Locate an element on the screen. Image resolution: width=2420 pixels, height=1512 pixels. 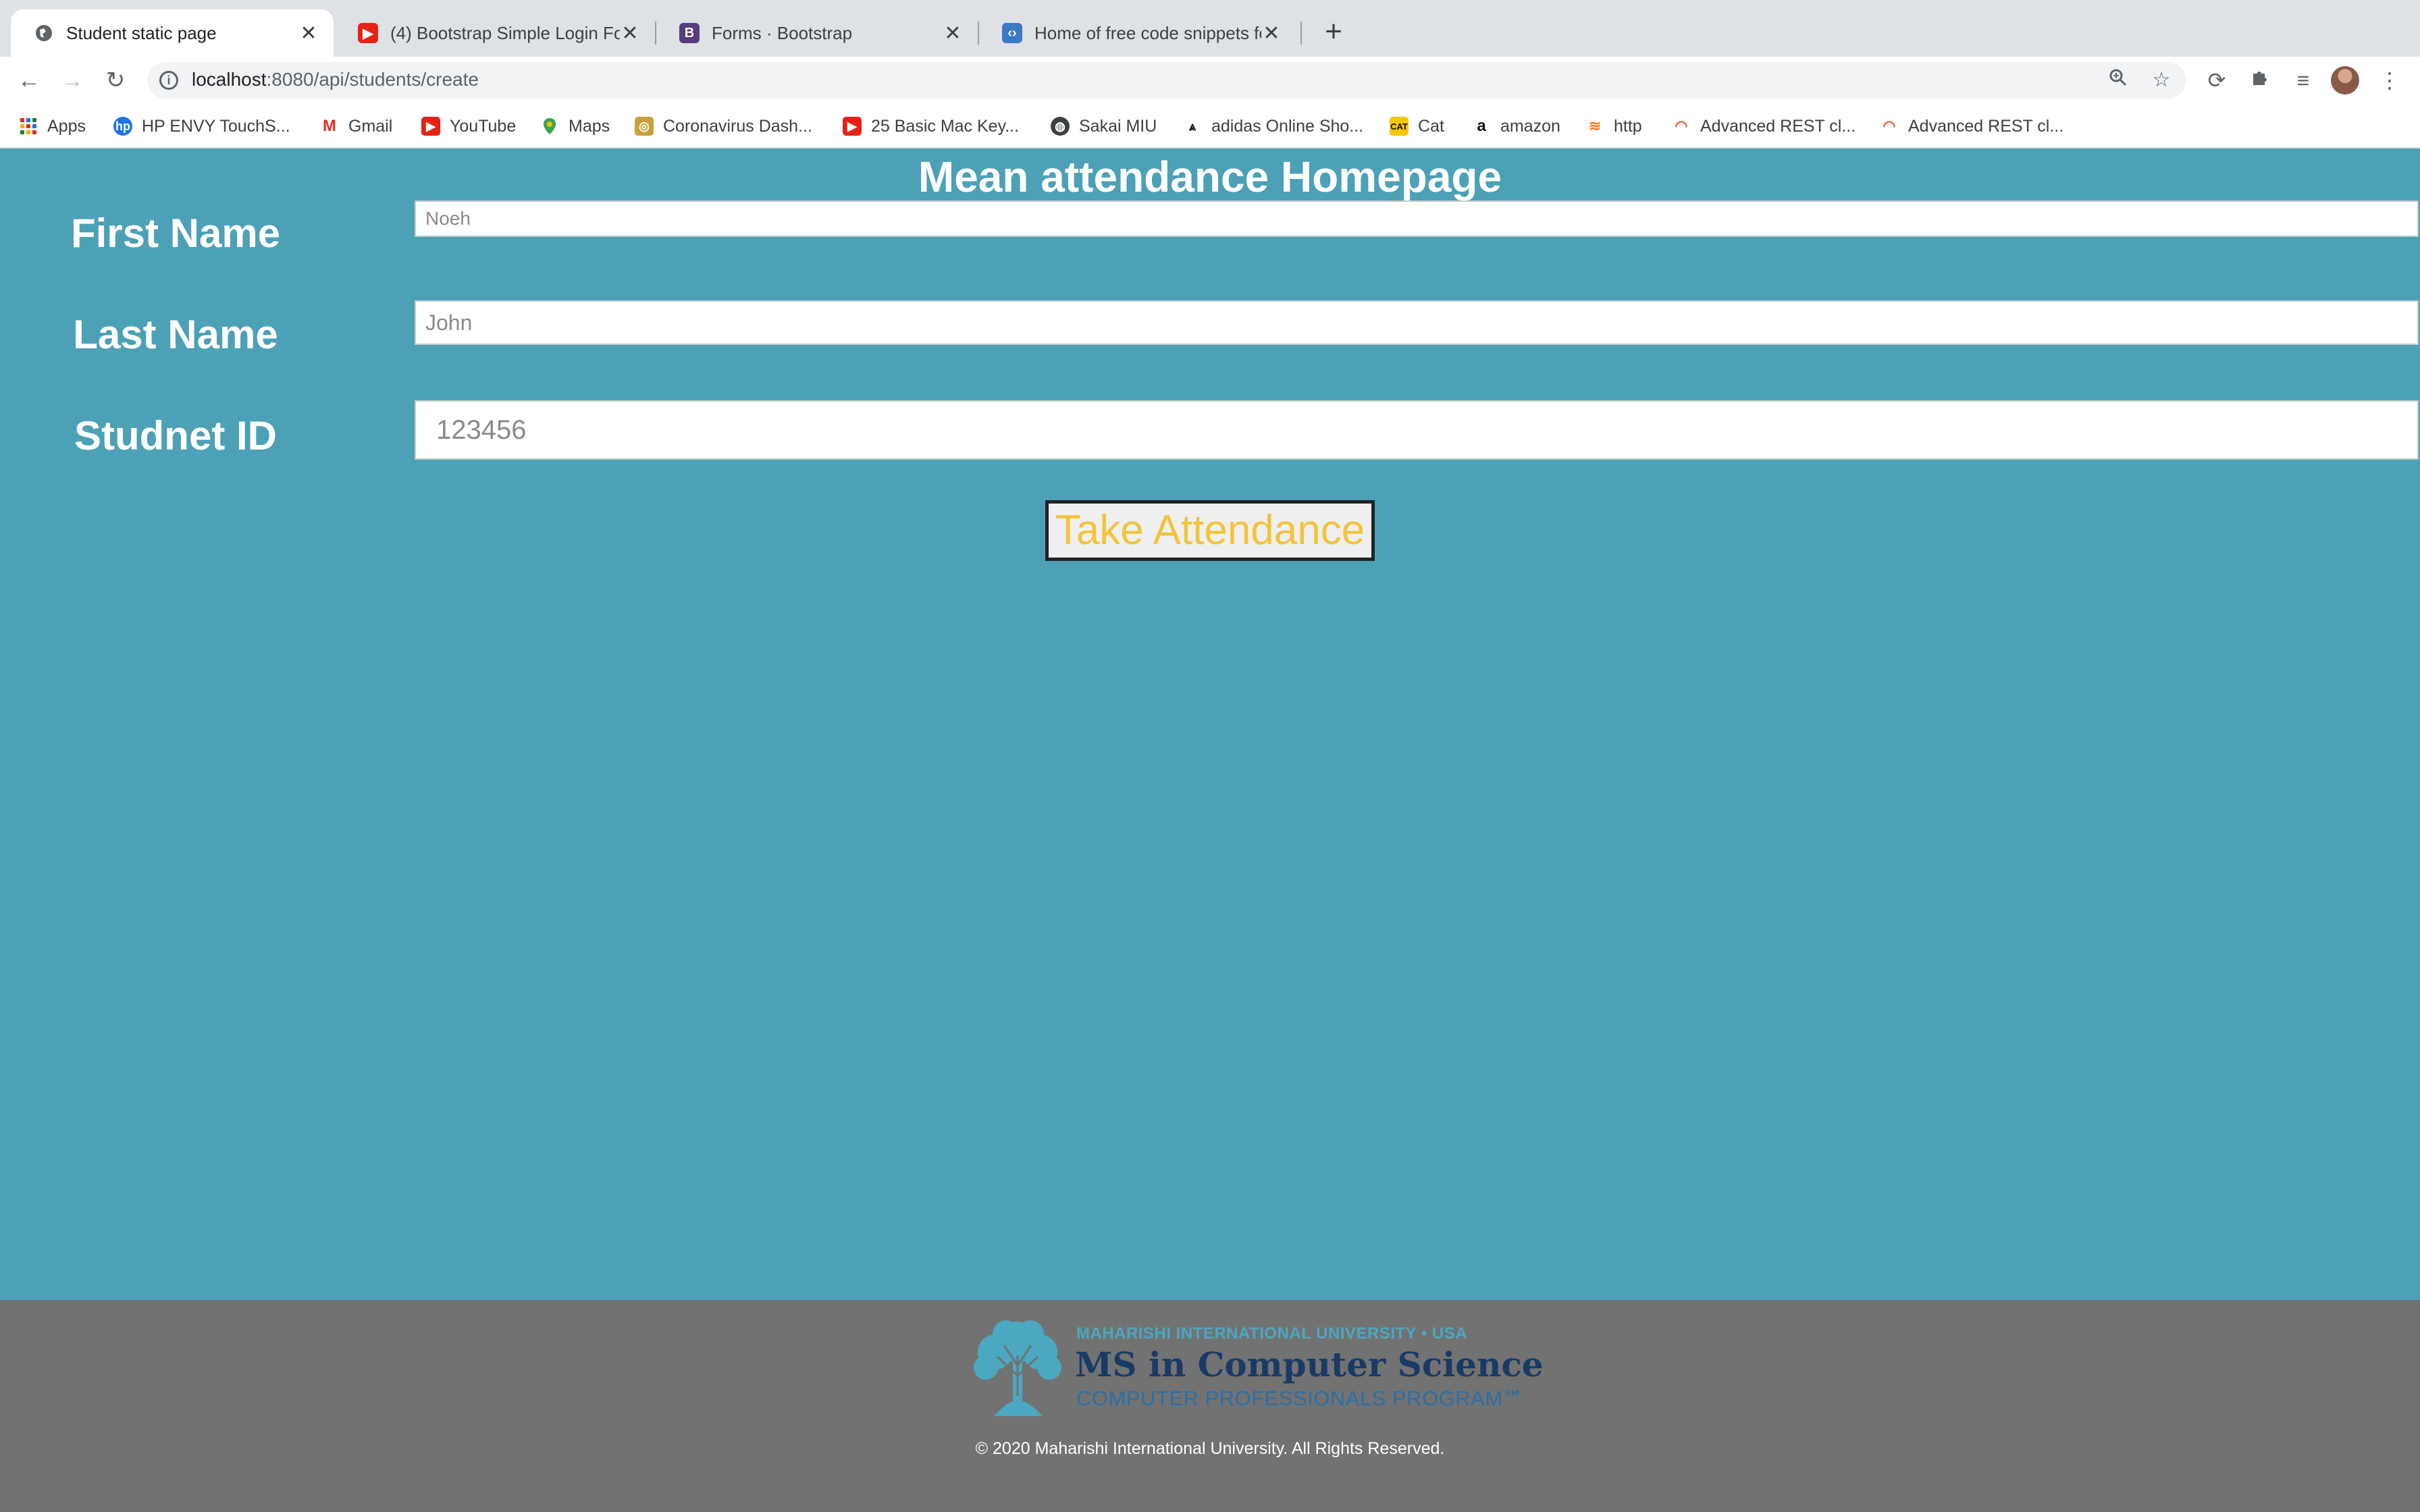
snippets-icon: ‹› is located at coordinates (1012, 33).